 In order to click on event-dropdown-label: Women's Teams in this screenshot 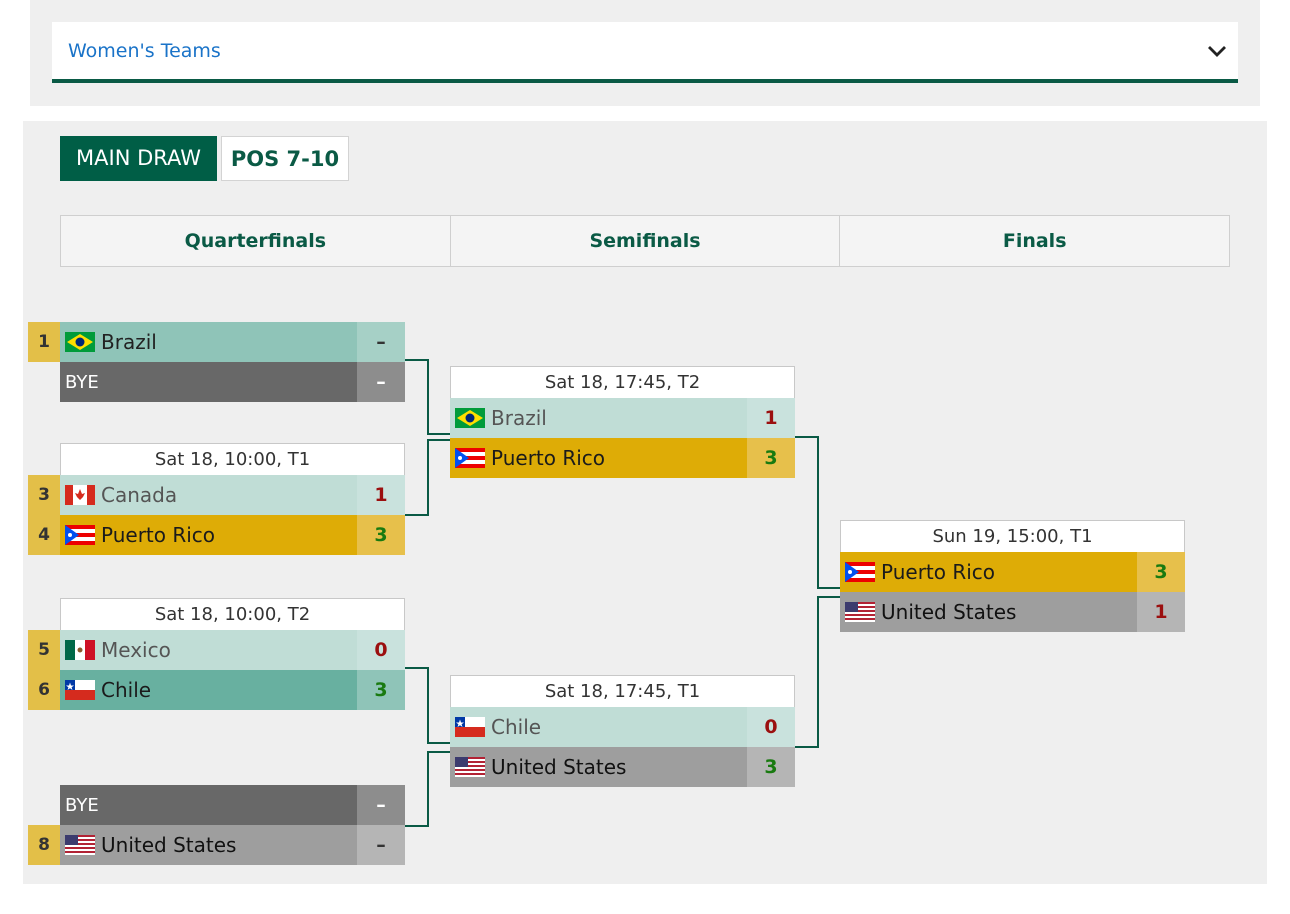, I will do `click(144, 51)`.